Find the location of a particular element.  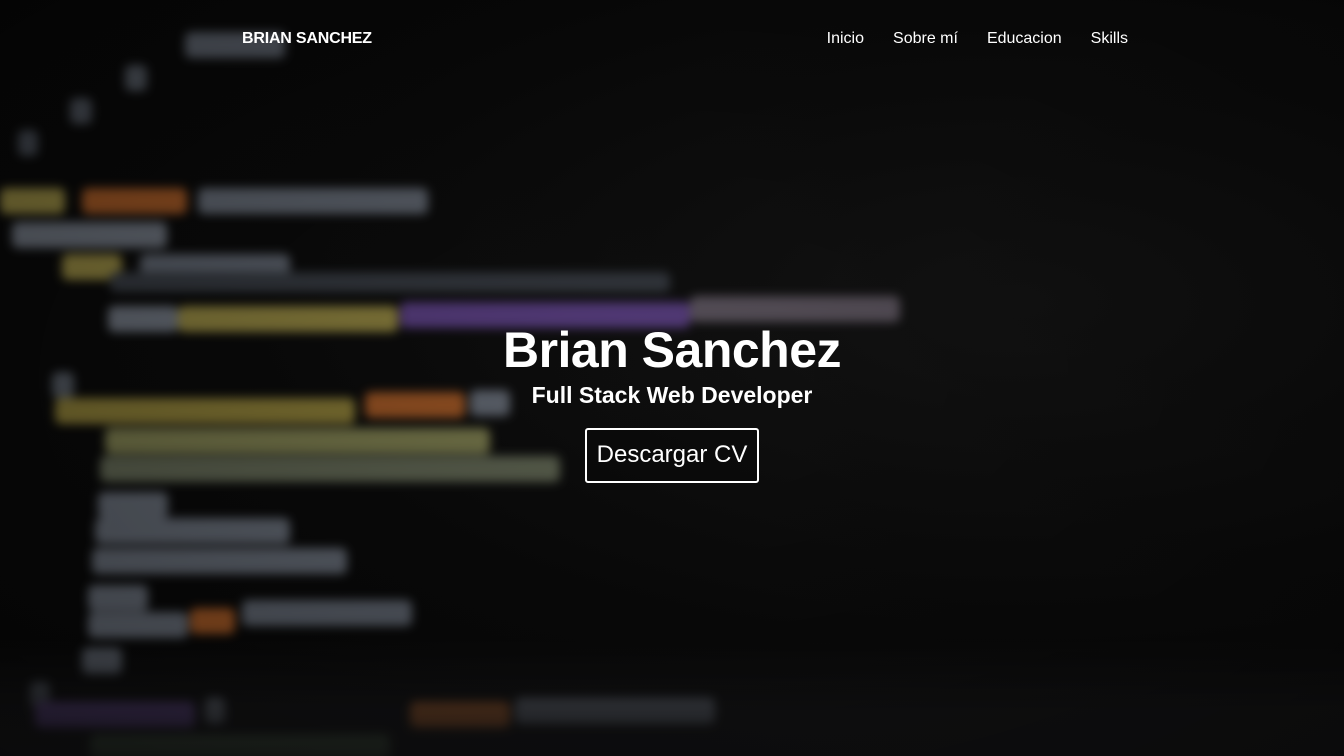

nav-link-sobre-mi: Sobre mí is located at coordinates (925, 39).